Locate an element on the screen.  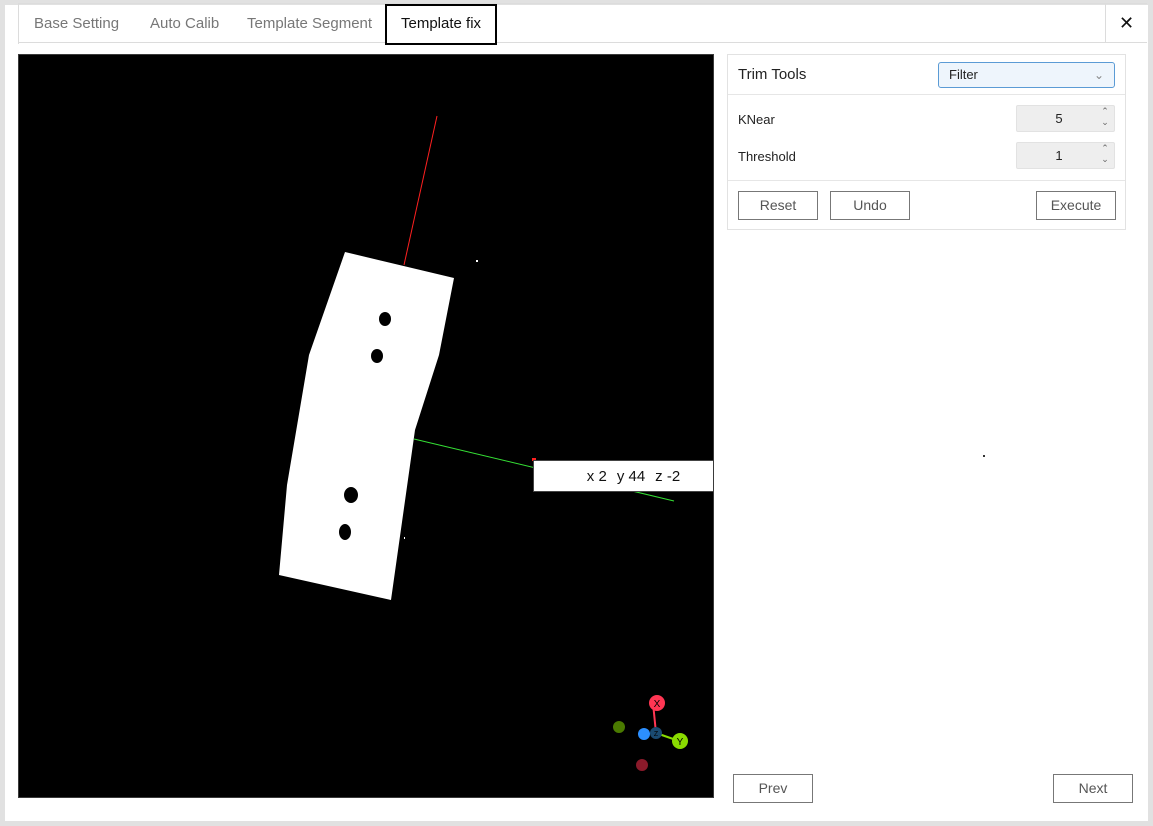
threshold-arrows: ⌃ ⌄ is located at coordinates (1105, 155).